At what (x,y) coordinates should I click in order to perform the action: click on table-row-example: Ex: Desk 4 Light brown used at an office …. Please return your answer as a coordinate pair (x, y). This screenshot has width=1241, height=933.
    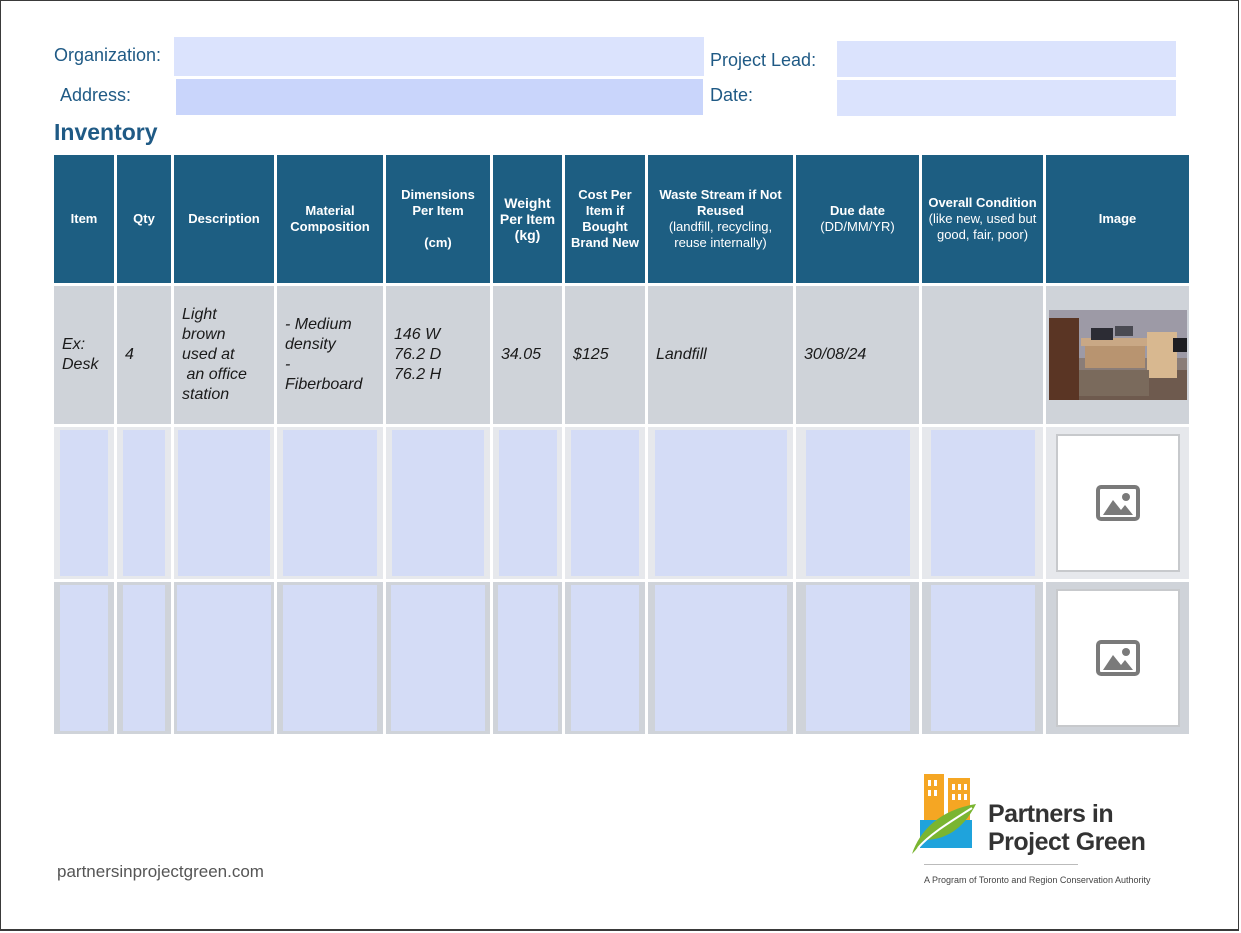
    Looking at the image, I should click on (621, 355).